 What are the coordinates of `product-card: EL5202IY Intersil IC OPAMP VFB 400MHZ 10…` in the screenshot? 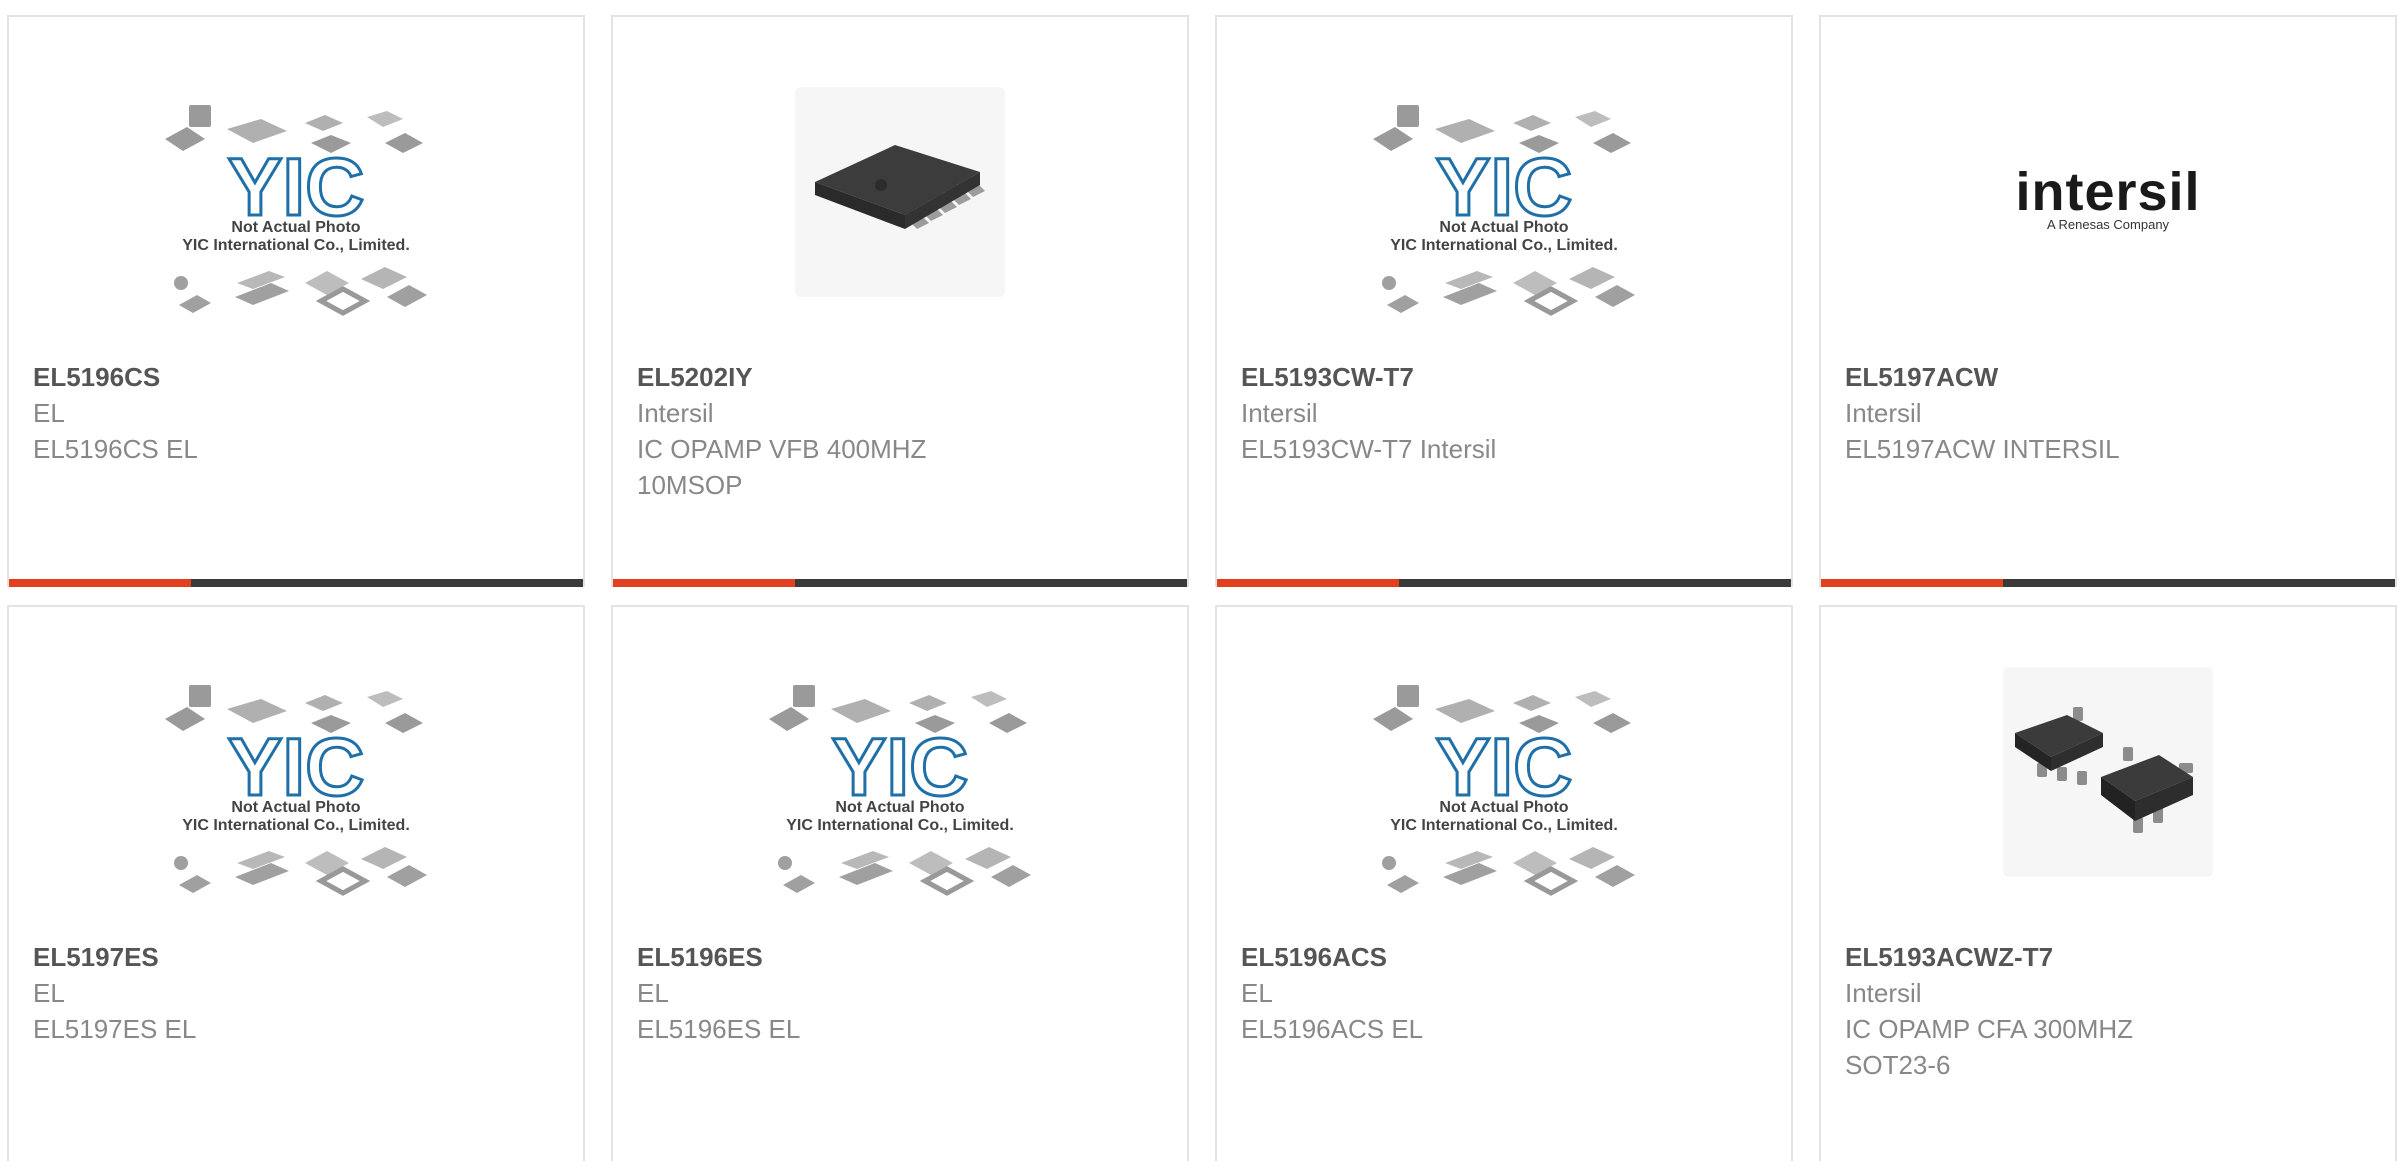 It's located at (900, 301).